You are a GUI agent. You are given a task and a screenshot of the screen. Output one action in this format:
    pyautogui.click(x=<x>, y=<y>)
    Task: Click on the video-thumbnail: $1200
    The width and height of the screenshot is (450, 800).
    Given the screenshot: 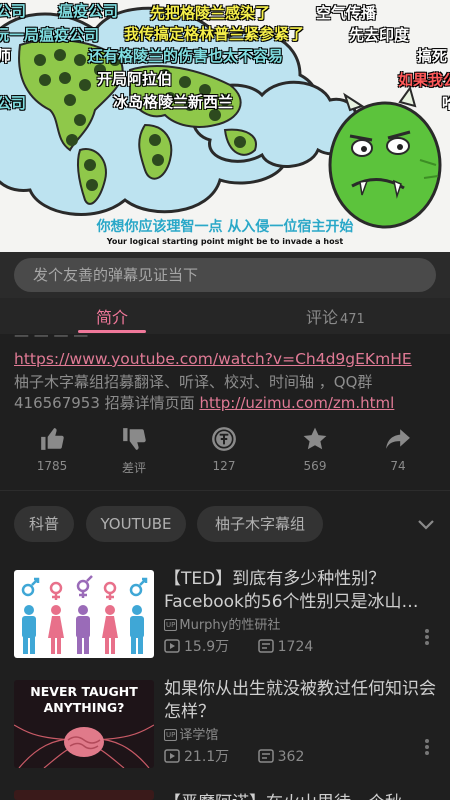 What is the action you would take?
    pyautogui.click(x=84, y=795)
    